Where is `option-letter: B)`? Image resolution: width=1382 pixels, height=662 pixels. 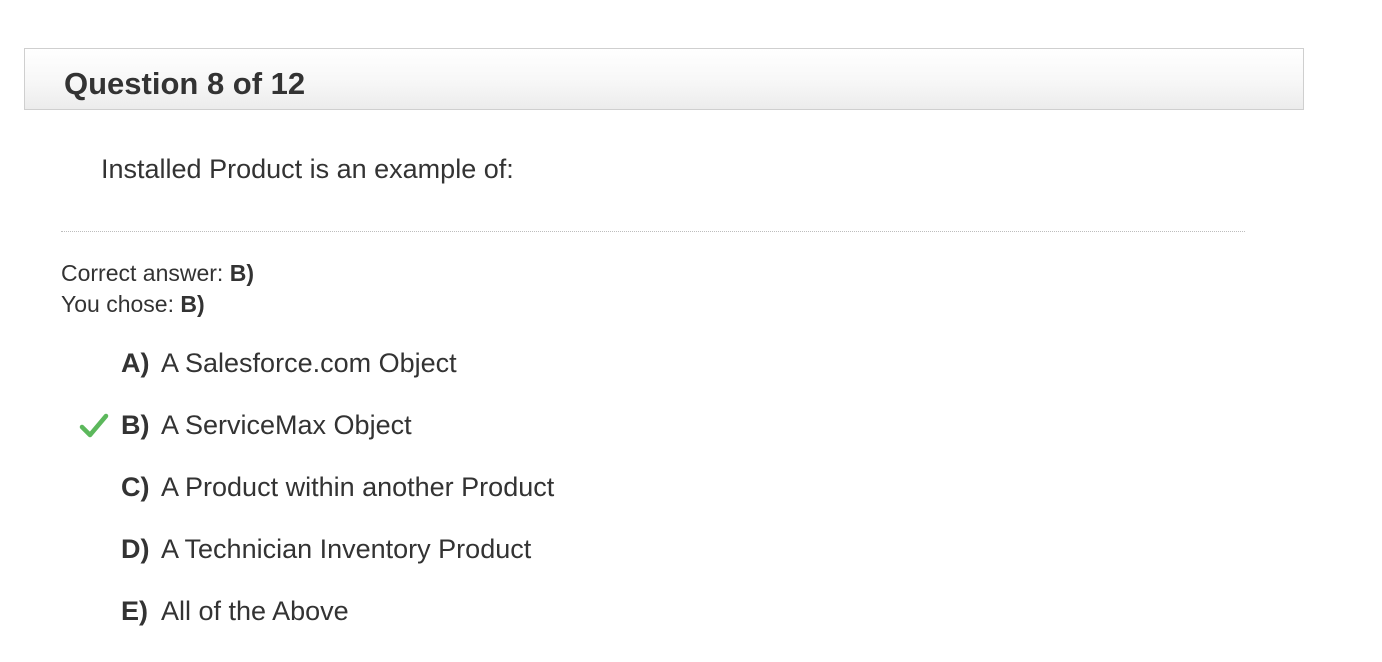 option-letter: B) is located at coordinates (135, 425).